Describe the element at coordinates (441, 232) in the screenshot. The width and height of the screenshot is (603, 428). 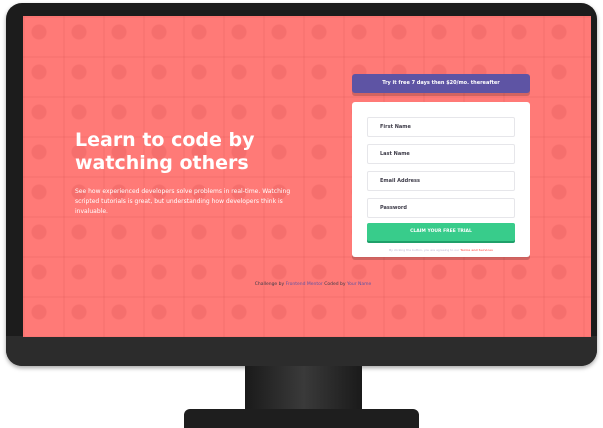
I see `claim-trial-button: CLAIM YOUR FREE TRIAL` at that location.